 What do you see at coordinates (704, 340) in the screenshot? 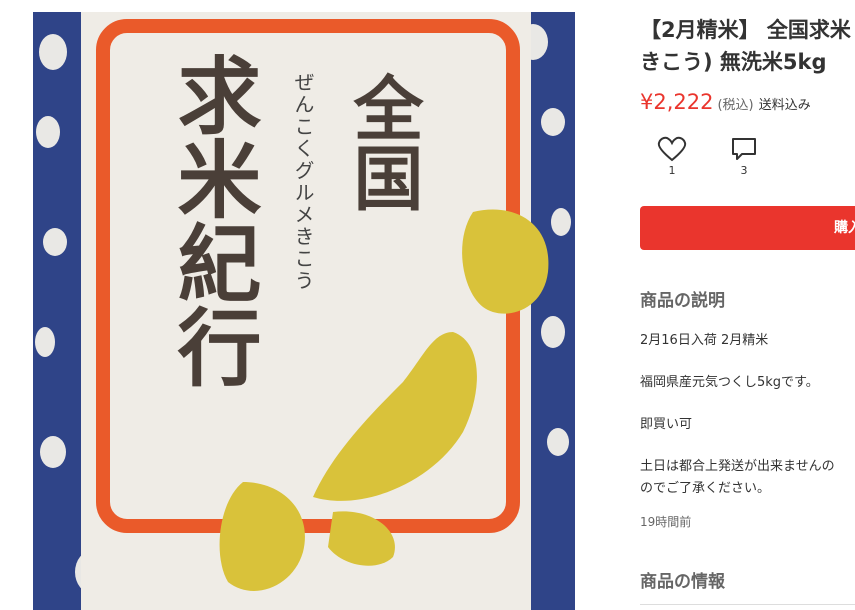
I see `description-line: 2月16日入荷 2月精米` at bounding box center [704, 340].